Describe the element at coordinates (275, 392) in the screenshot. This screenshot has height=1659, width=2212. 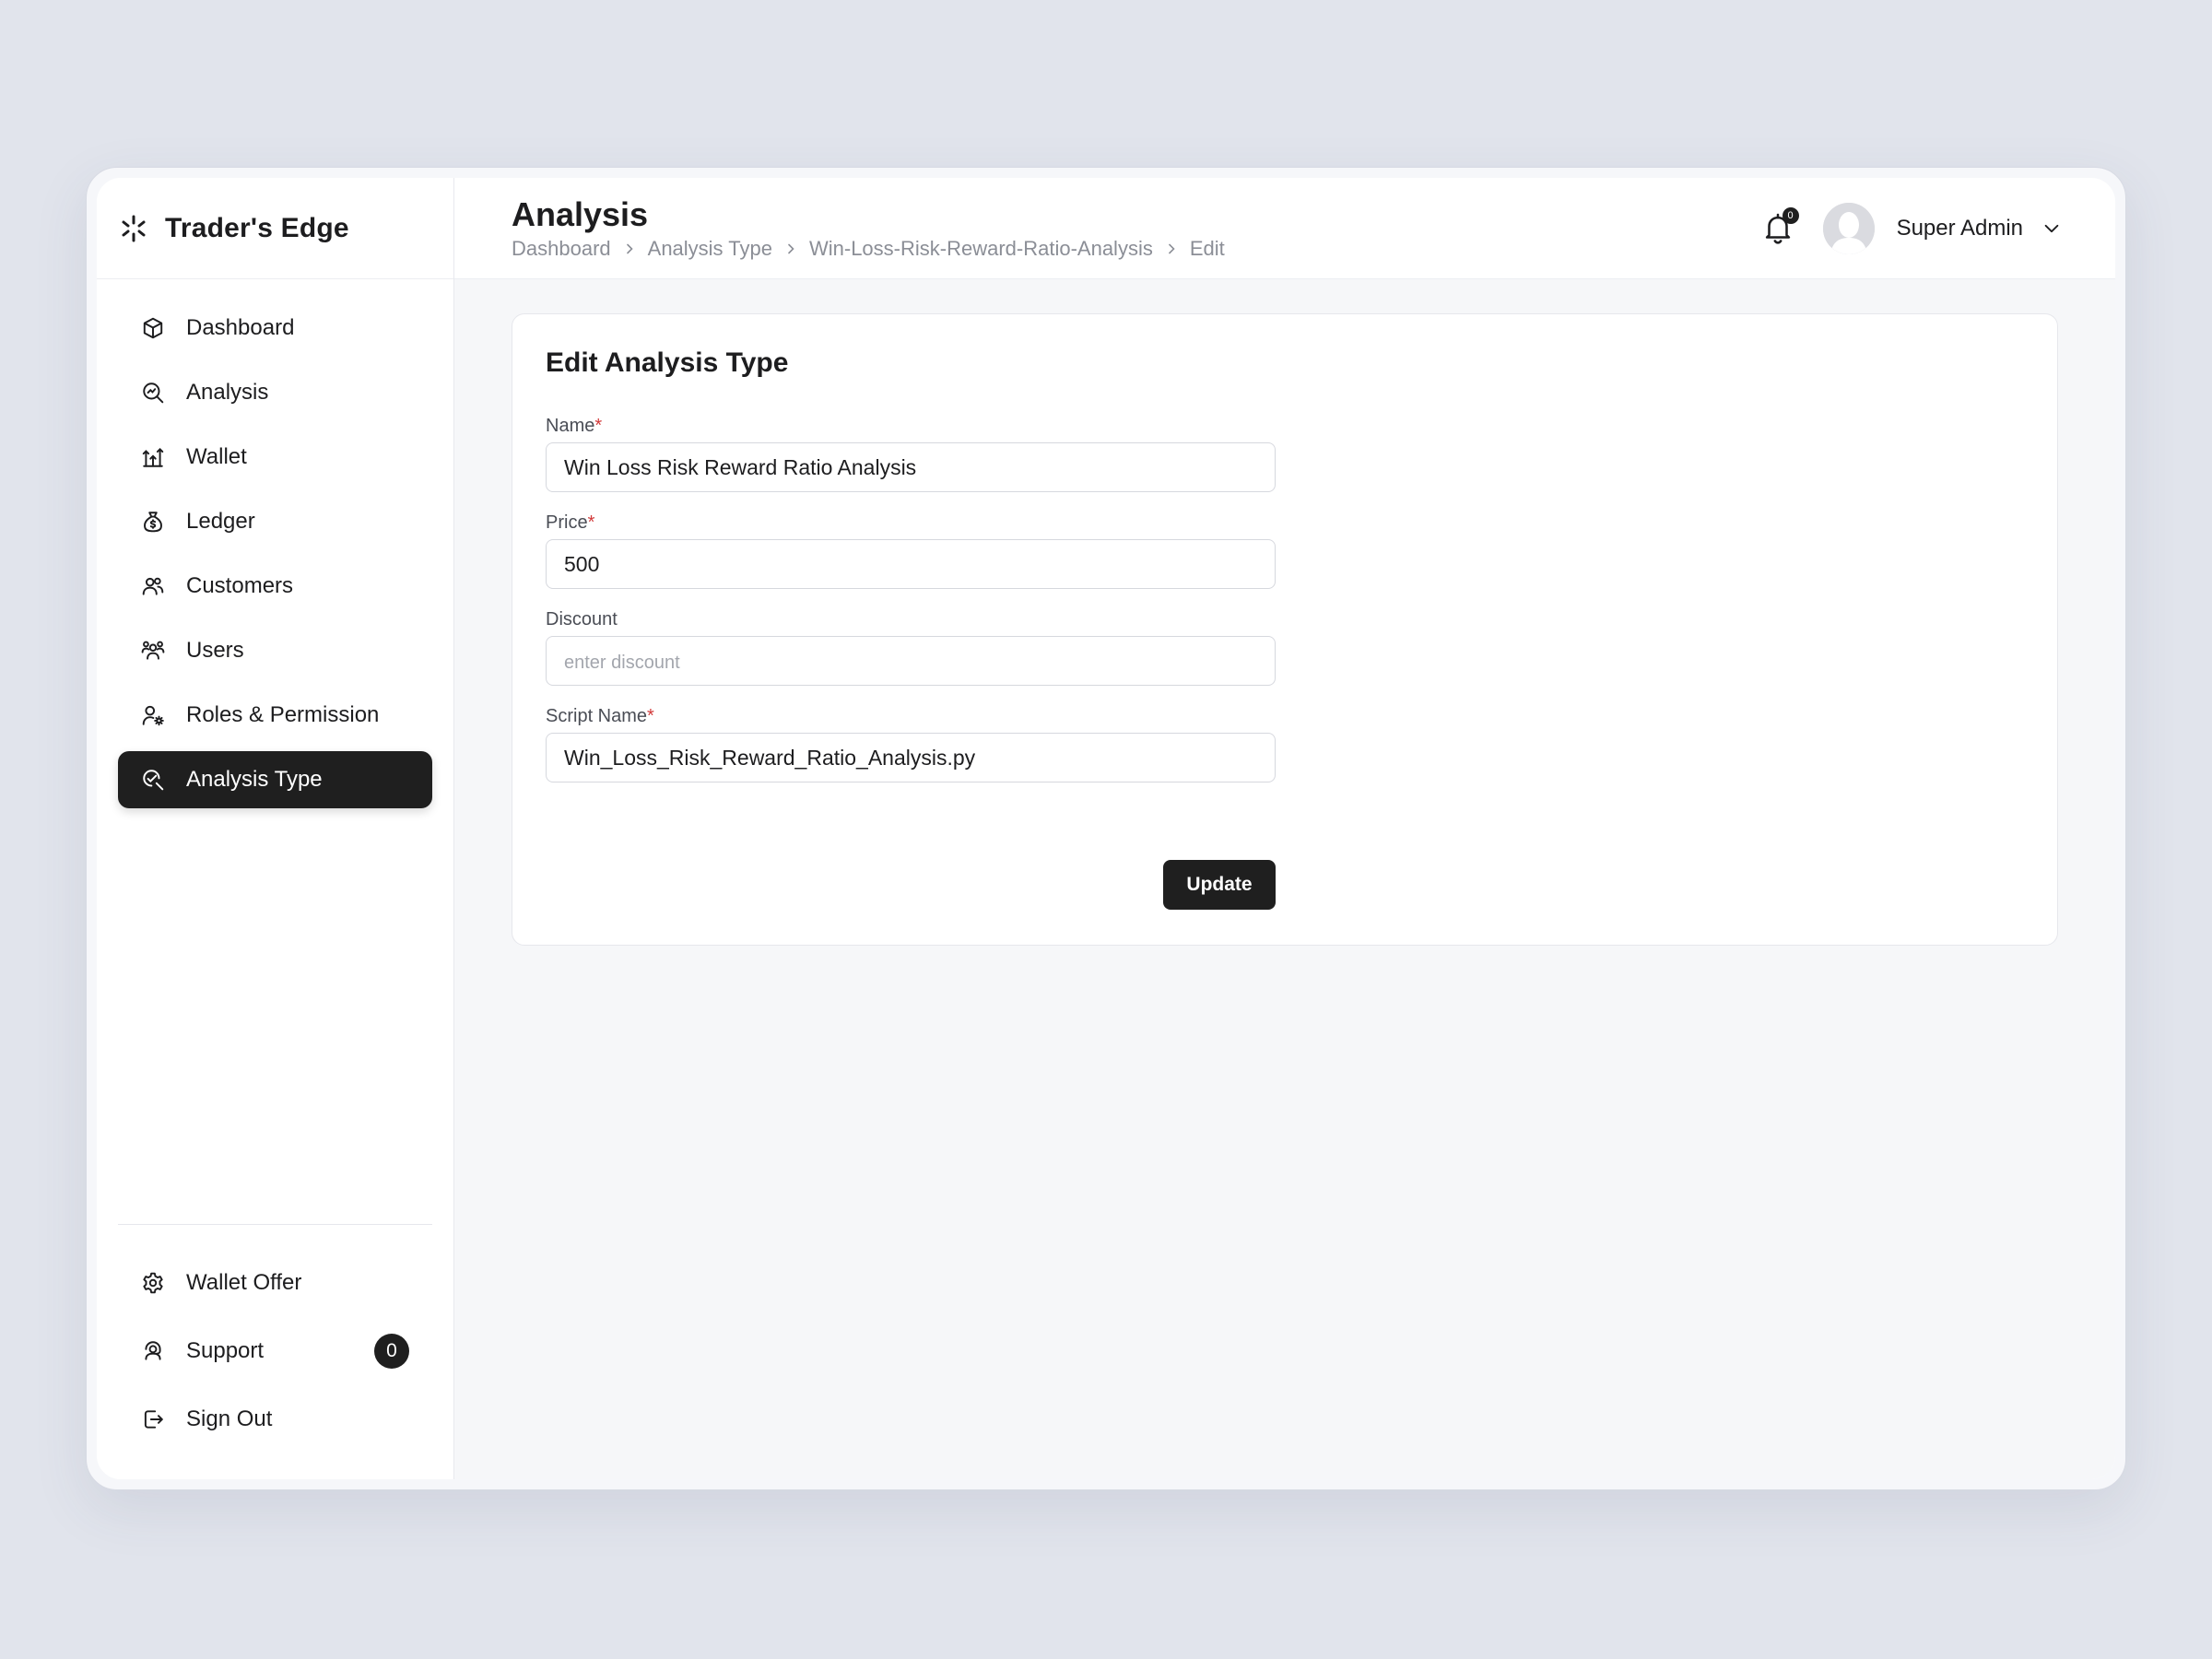
I see `sidebar-item-analysis: Analysis` at that location.